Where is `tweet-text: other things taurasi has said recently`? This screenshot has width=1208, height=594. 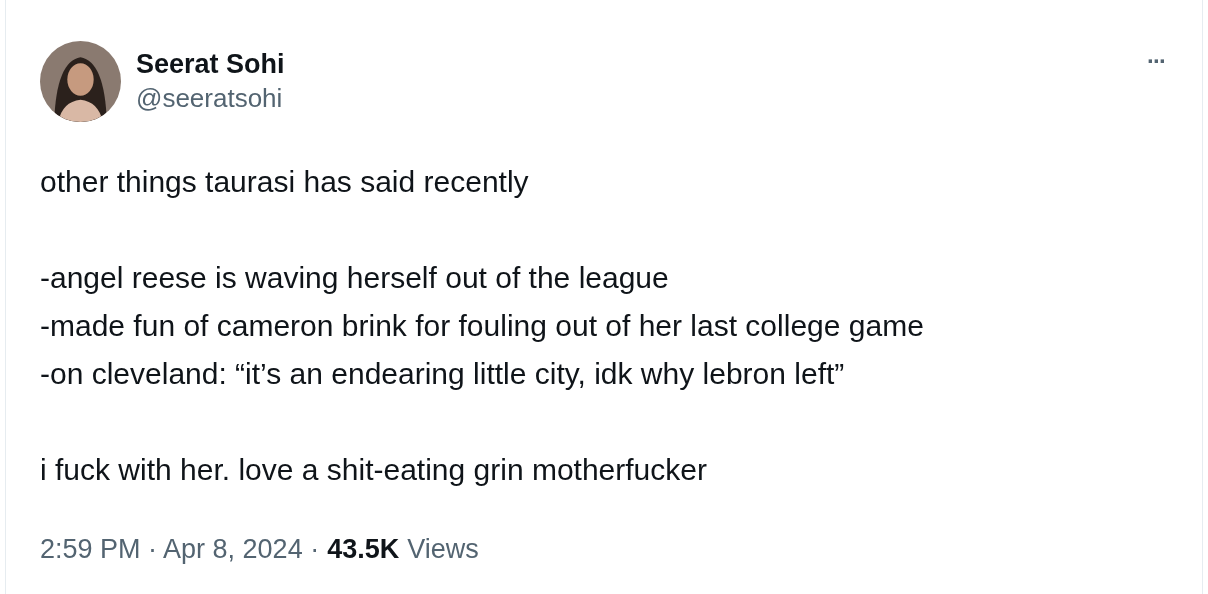
tweet-text: other things taurasi has said recently is located at coordinates (284, 182).